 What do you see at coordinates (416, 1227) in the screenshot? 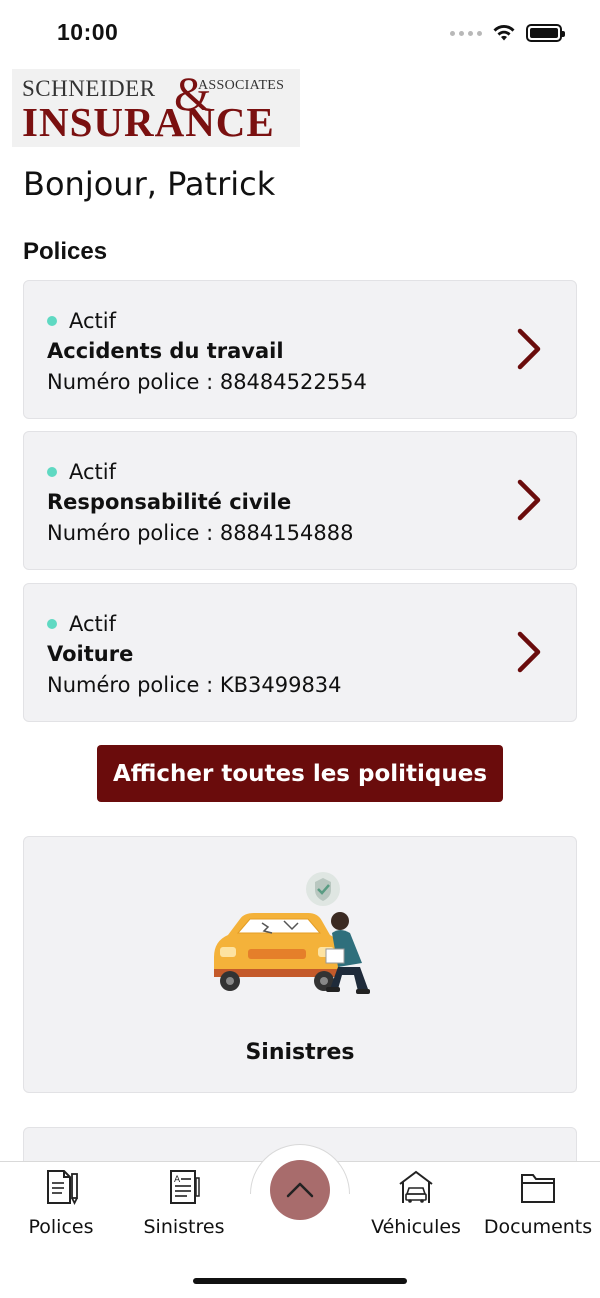
I see `tab-label: Véhicules` at bounding box center [416, 1227].